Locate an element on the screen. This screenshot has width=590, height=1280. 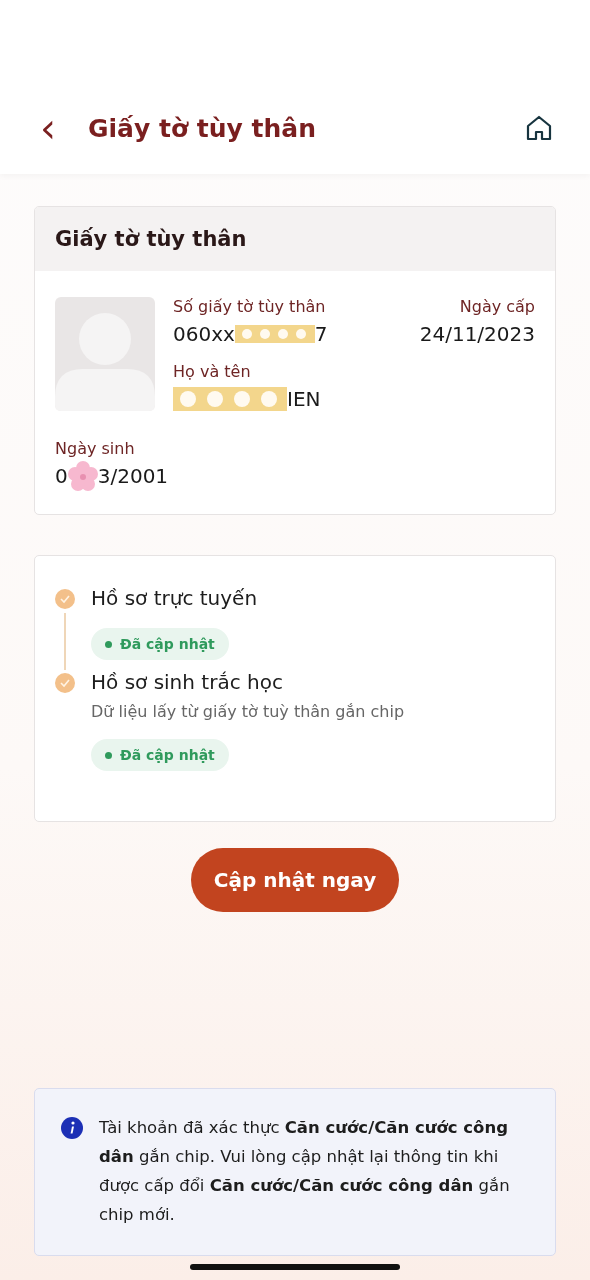
field-label: Ngày cấp is located at coordinates (497, 306).